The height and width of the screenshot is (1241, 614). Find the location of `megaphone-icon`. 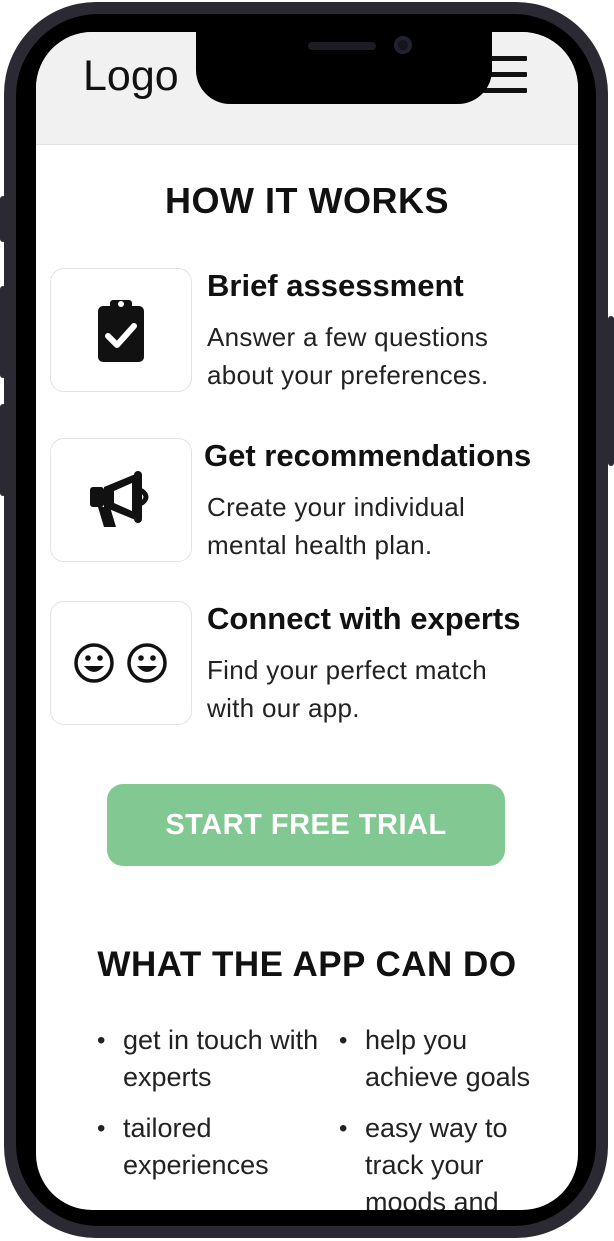

megaphone-icon is located at coordinates (119, 499).